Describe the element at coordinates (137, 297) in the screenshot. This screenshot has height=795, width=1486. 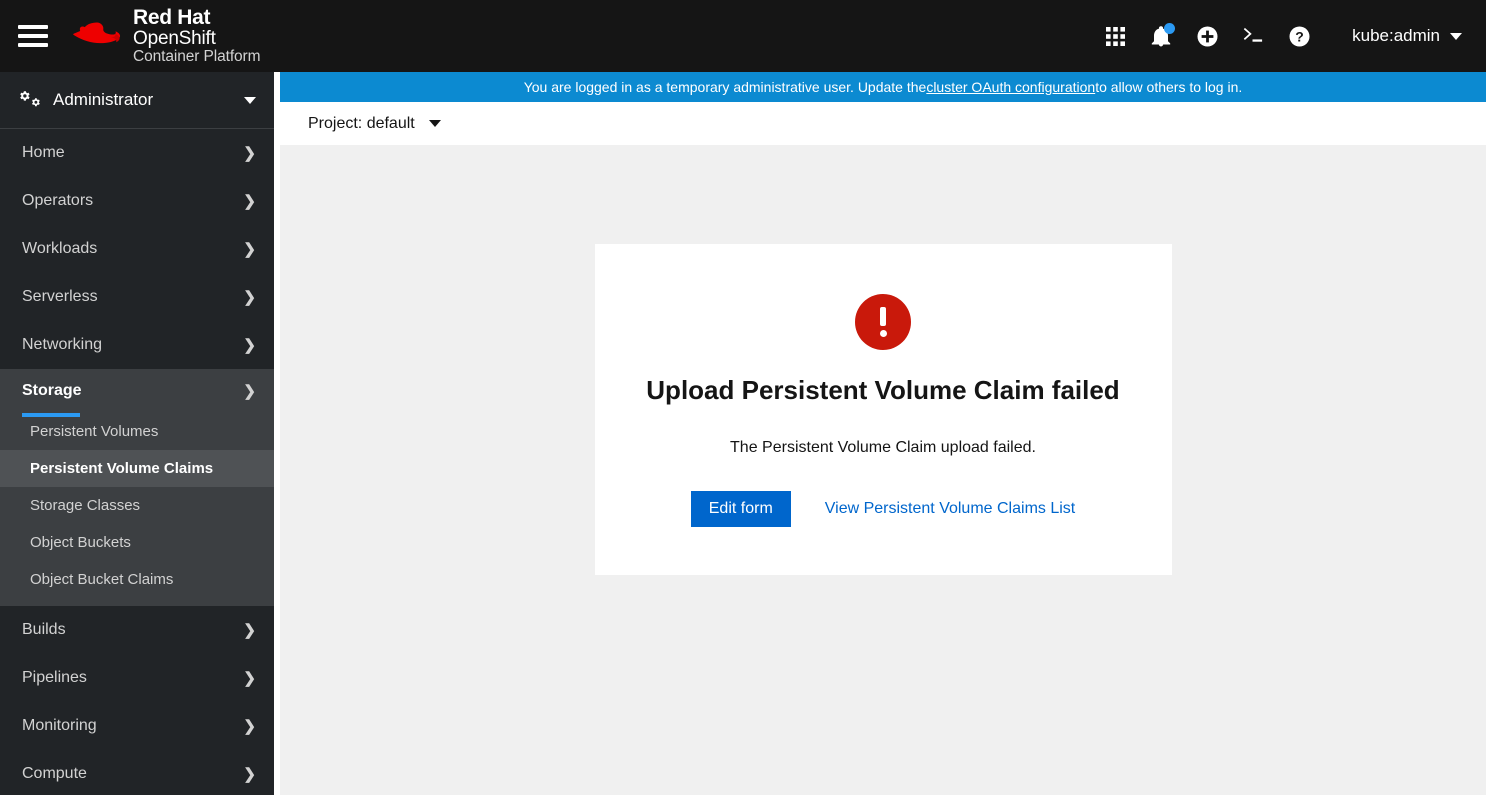
I see `sidebar-item-serverless: Serverless ❯` at that location.